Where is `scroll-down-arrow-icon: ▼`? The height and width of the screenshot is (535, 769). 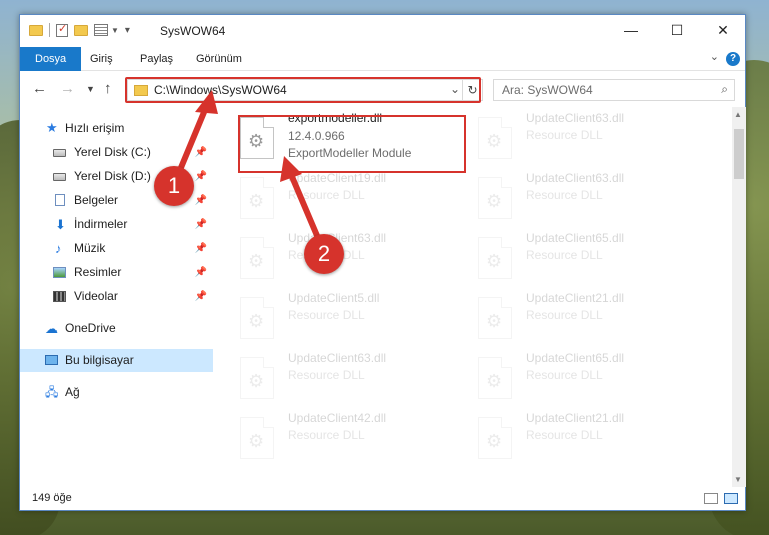
scroll-down-arrow-icon: ▼ is located at coordinates (738, 479).